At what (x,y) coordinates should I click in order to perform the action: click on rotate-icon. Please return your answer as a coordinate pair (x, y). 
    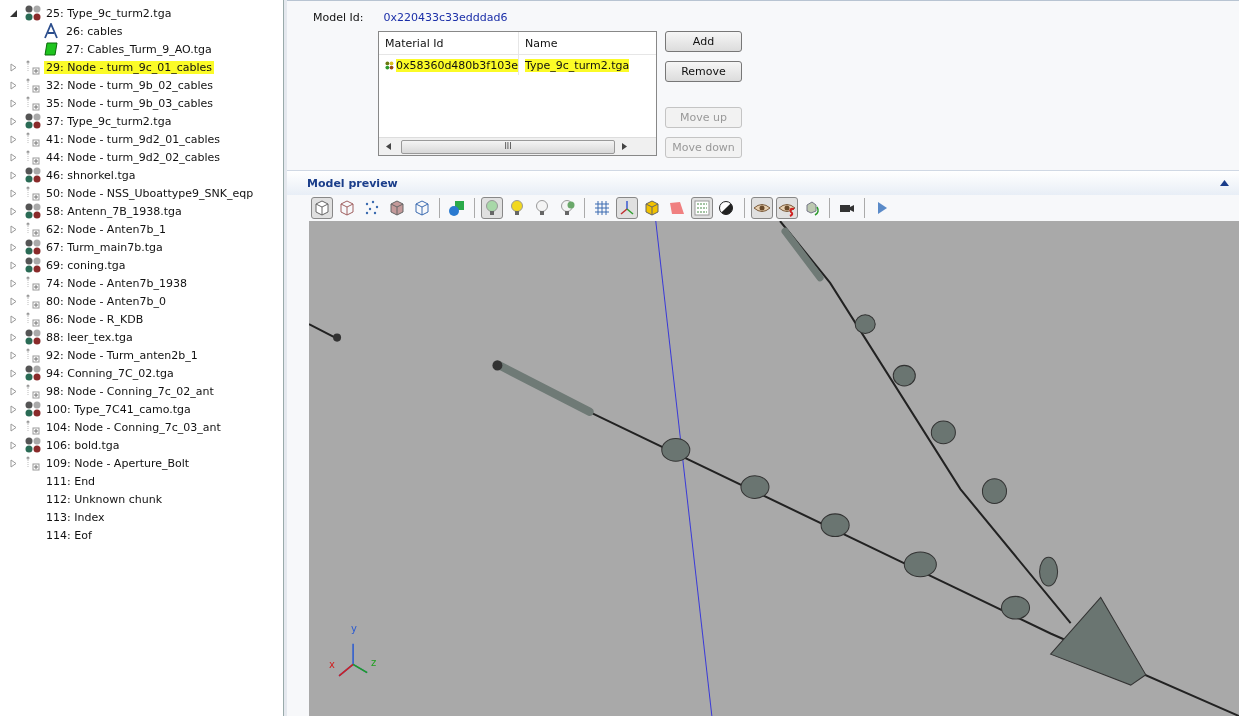
    Looking at the image, I should click on (812, 208).